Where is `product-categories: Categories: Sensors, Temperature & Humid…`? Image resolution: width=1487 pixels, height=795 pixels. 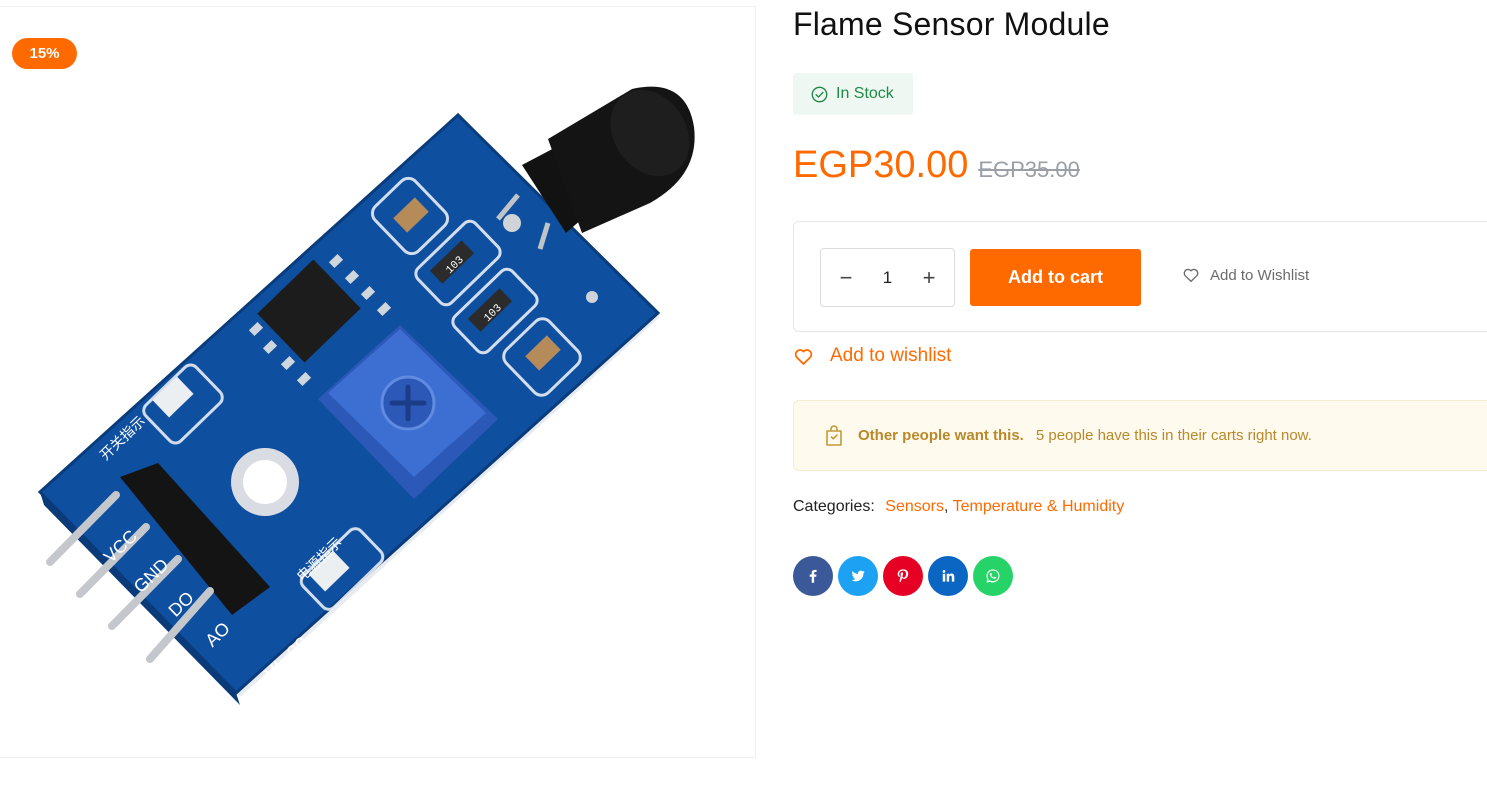
product-categories: Categories: Sensors, Temperature & Humid… is located at coordinates (958, 507).